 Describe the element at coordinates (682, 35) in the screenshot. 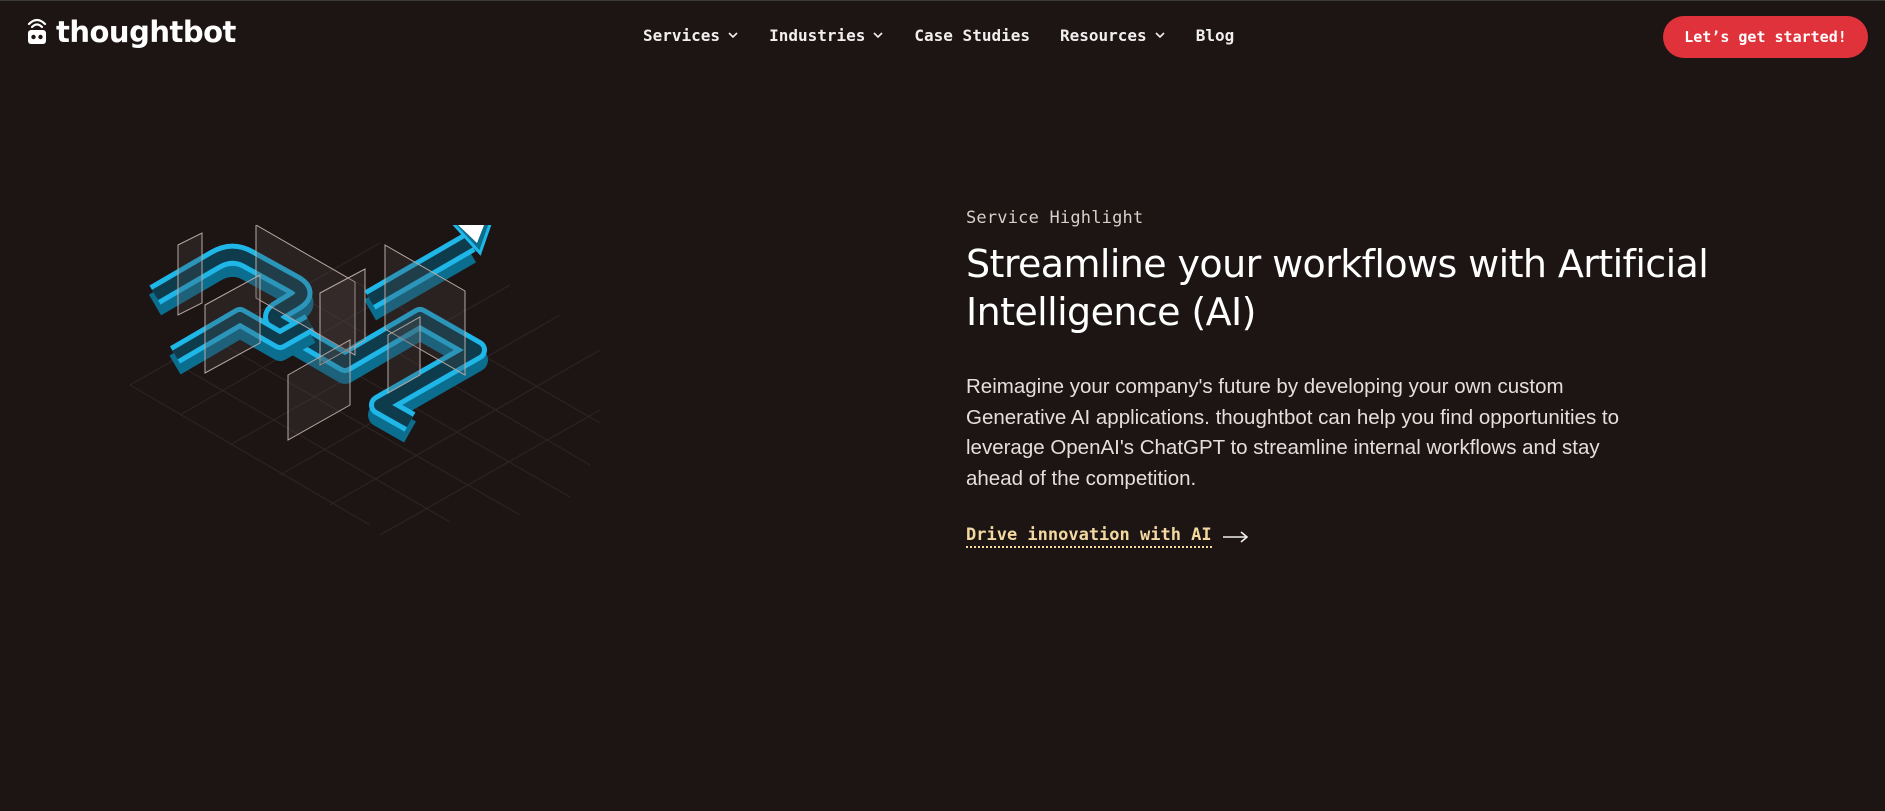

I see `nav-item-label: Services` at that location.